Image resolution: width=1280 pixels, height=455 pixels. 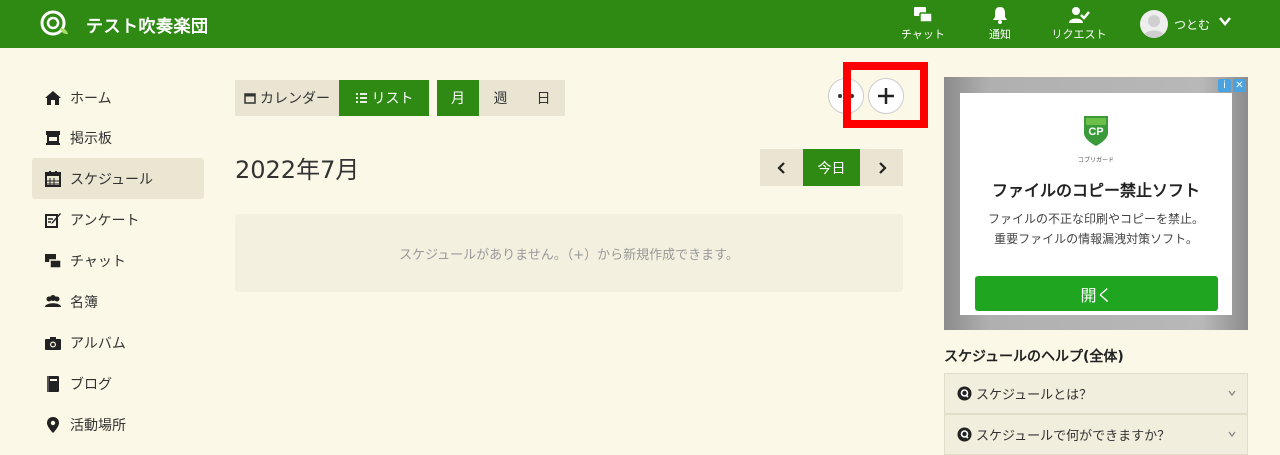 What do you see at coordinates (1079, 15) in the screenshot?
I see `request-icon` at bounding box center [1079, 15].